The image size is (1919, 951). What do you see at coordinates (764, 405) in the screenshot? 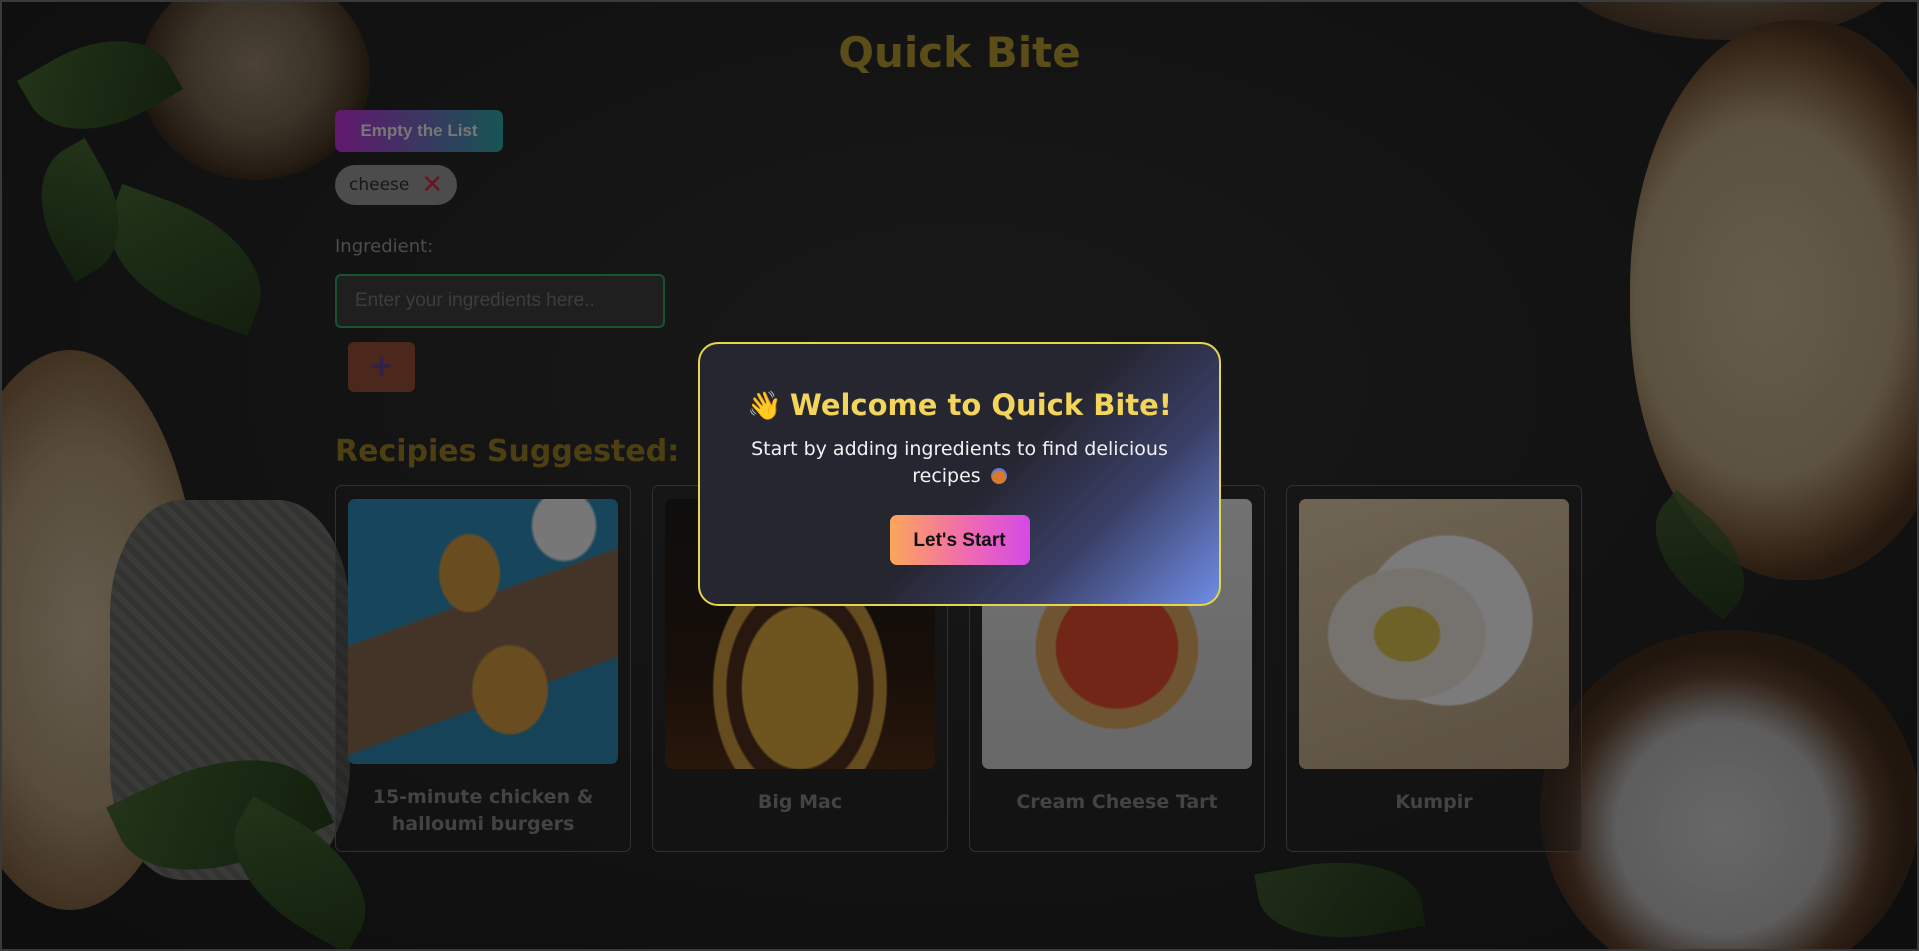
I see `waving-hand-icon: 👋` at bounding box center [764, 405].